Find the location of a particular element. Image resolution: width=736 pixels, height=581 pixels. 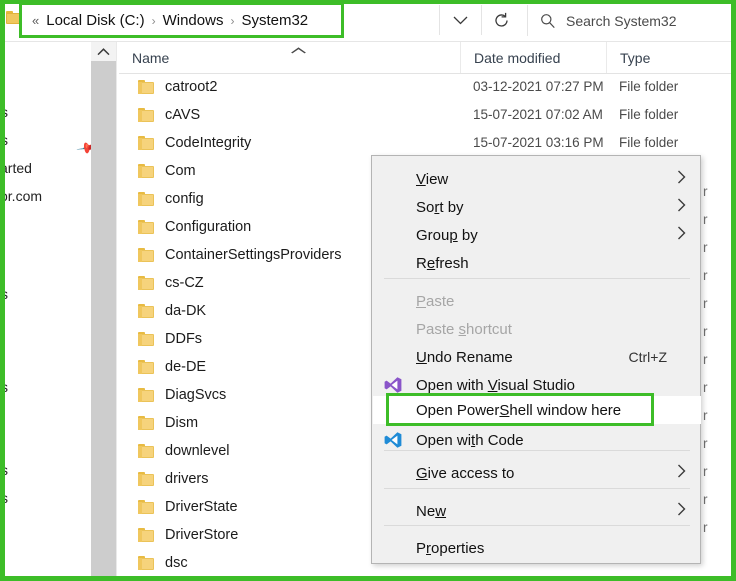

menu-item-label: Sort by is located at coordinates (440, 207).